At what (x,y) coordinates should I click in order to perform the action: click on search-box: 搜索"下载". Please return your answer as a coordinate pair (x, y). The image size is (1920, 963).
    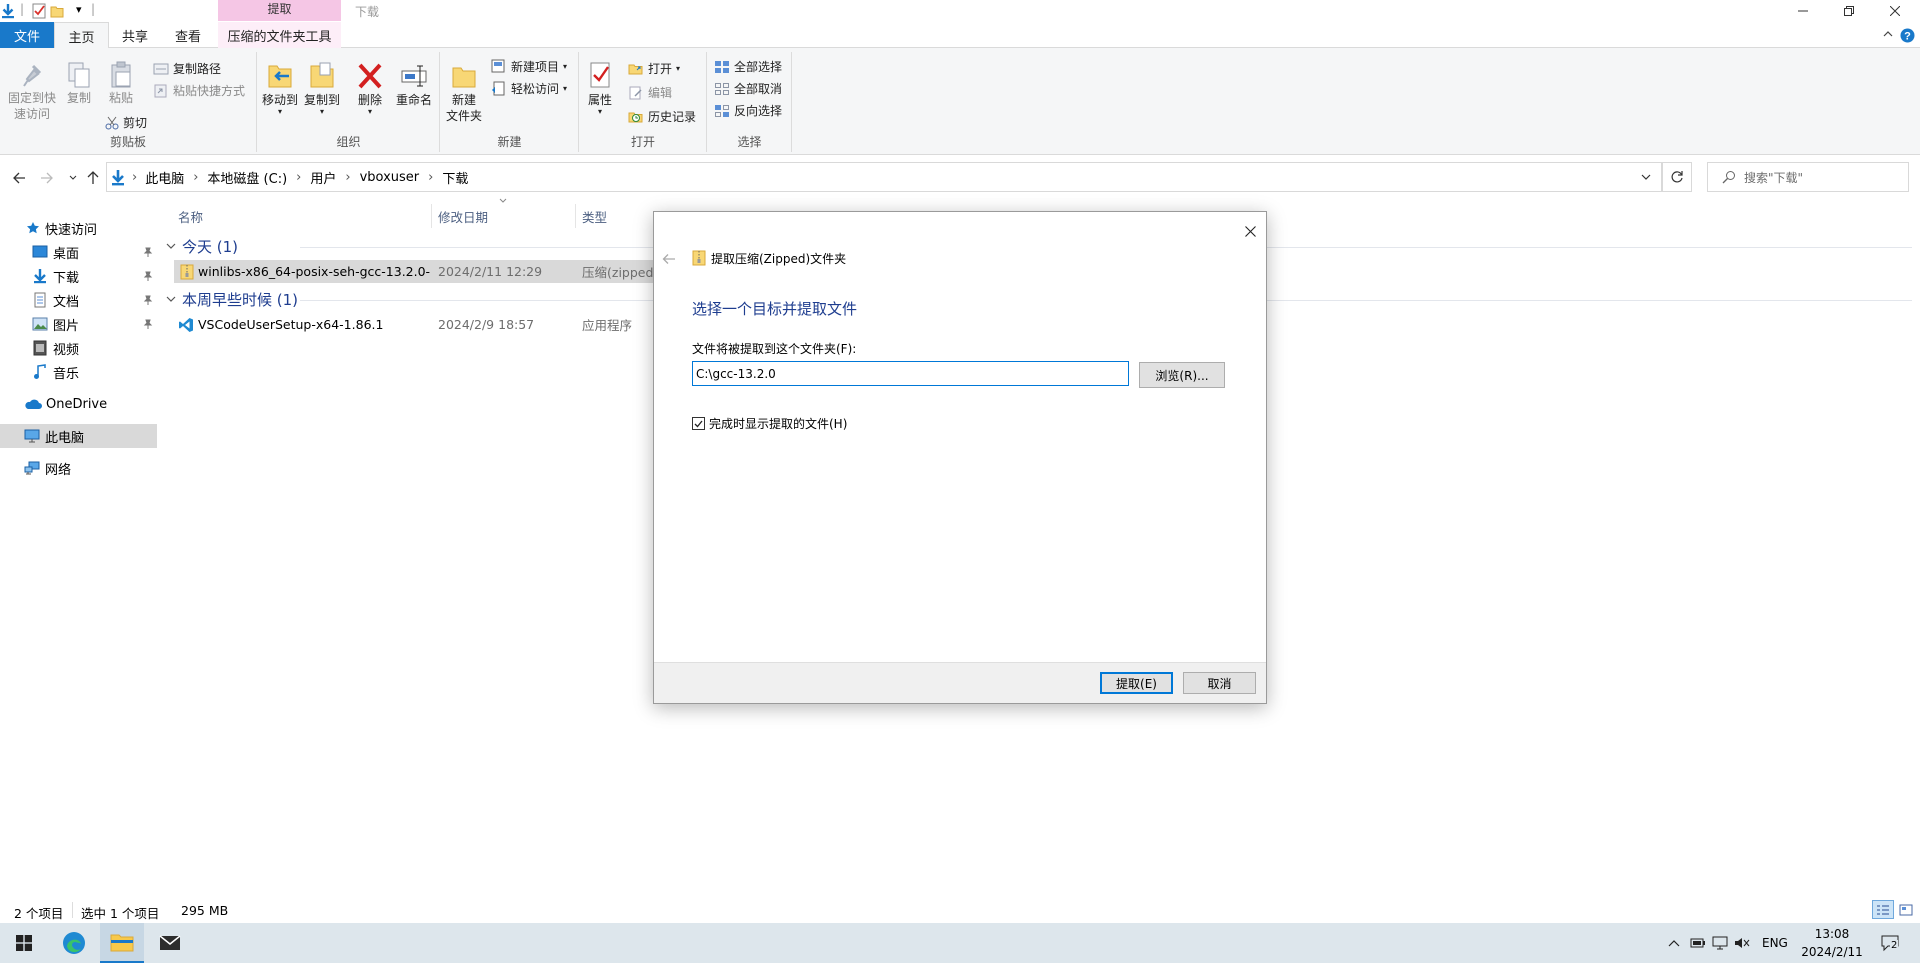
    Looking at the image, I should click on (1808, 177).